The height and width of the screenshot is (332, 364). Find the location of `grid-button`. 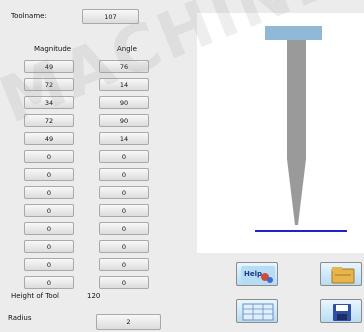

grid-button is located at coordinates (257, 311).